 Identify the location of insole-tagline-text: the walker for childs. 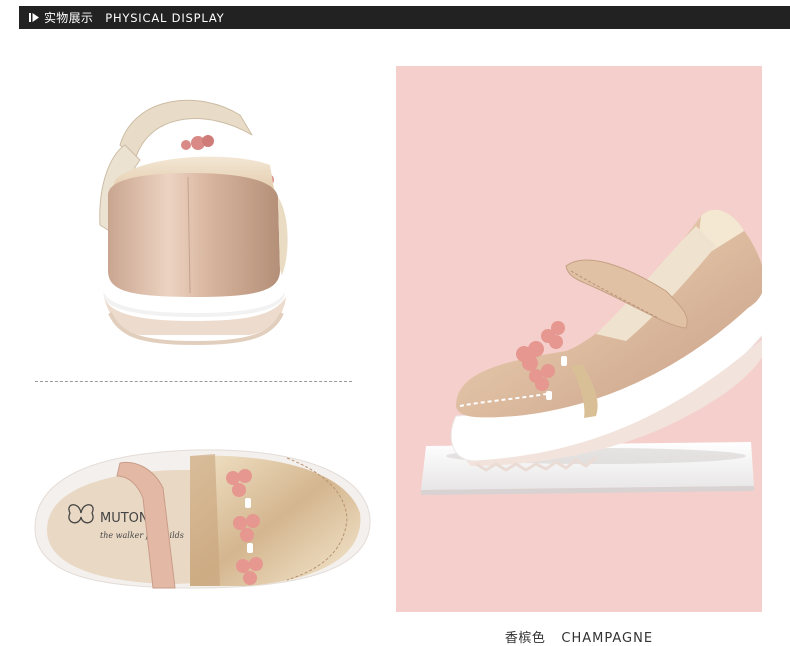
(142, 535).